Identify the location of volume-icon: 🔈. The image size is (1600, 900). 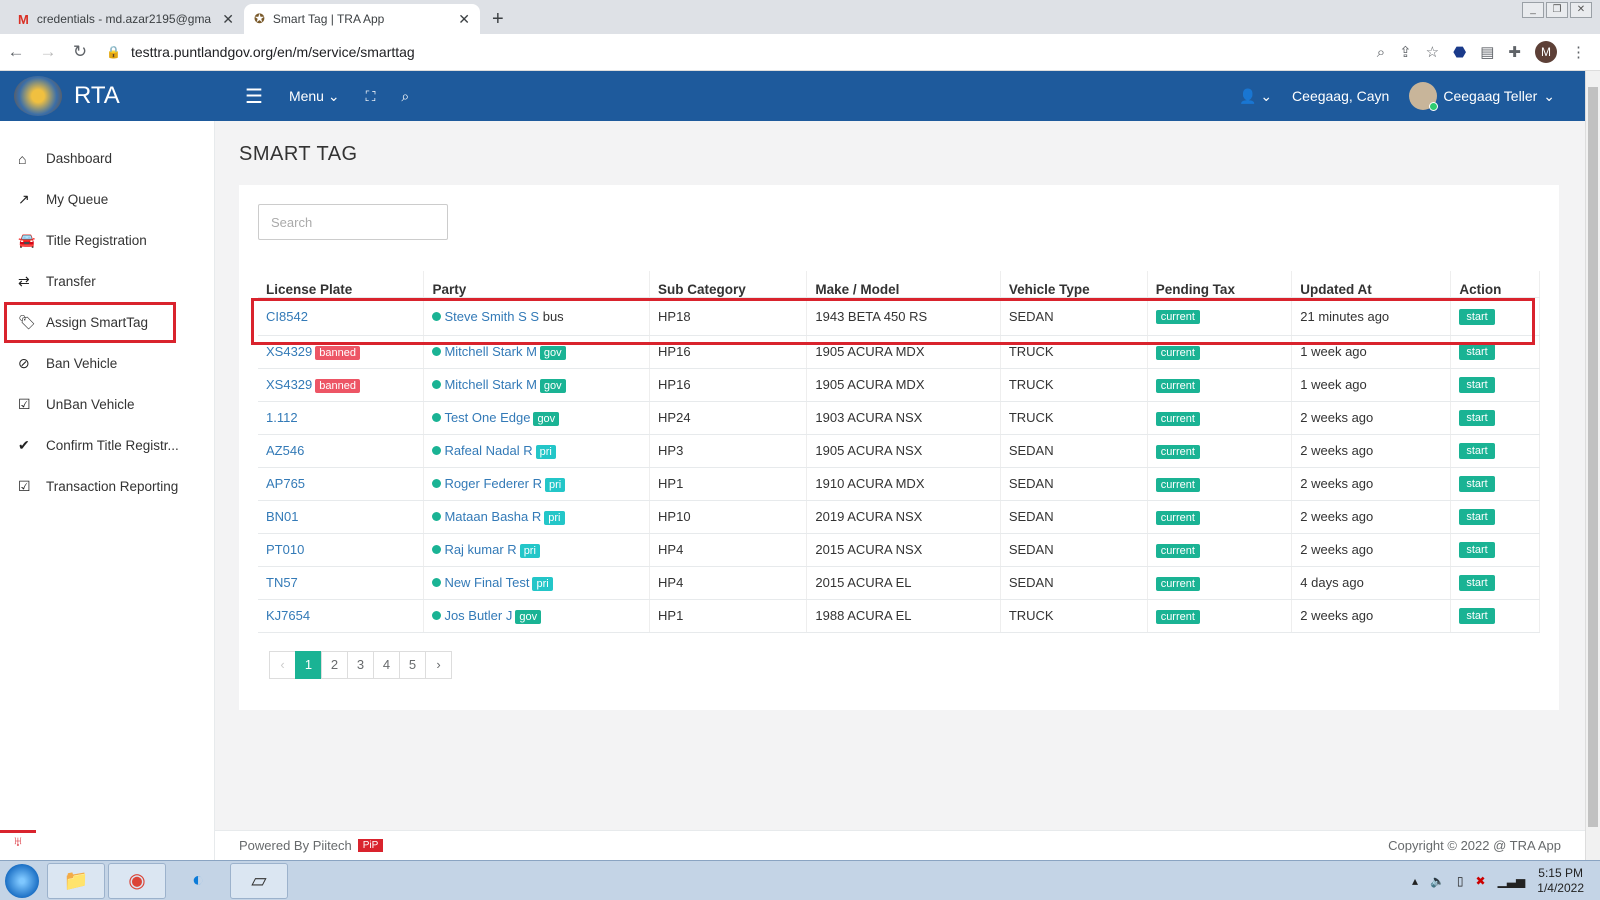
(1437, 881).